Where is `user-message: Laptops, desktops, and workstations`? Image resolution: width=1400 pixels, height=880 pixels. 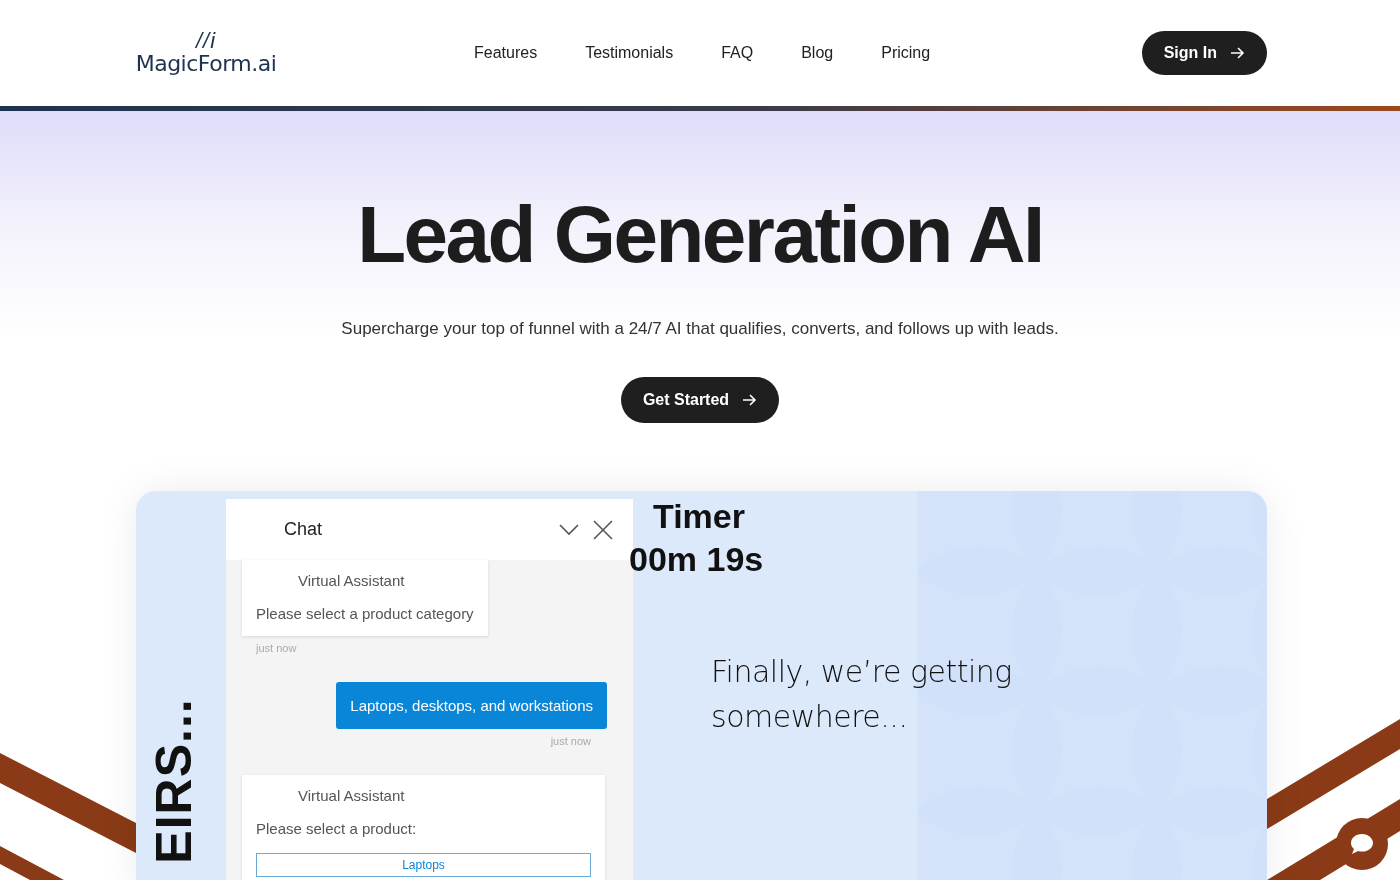 user-message: Laptops, desktops, and workstations is located at coordinates (471, 705).